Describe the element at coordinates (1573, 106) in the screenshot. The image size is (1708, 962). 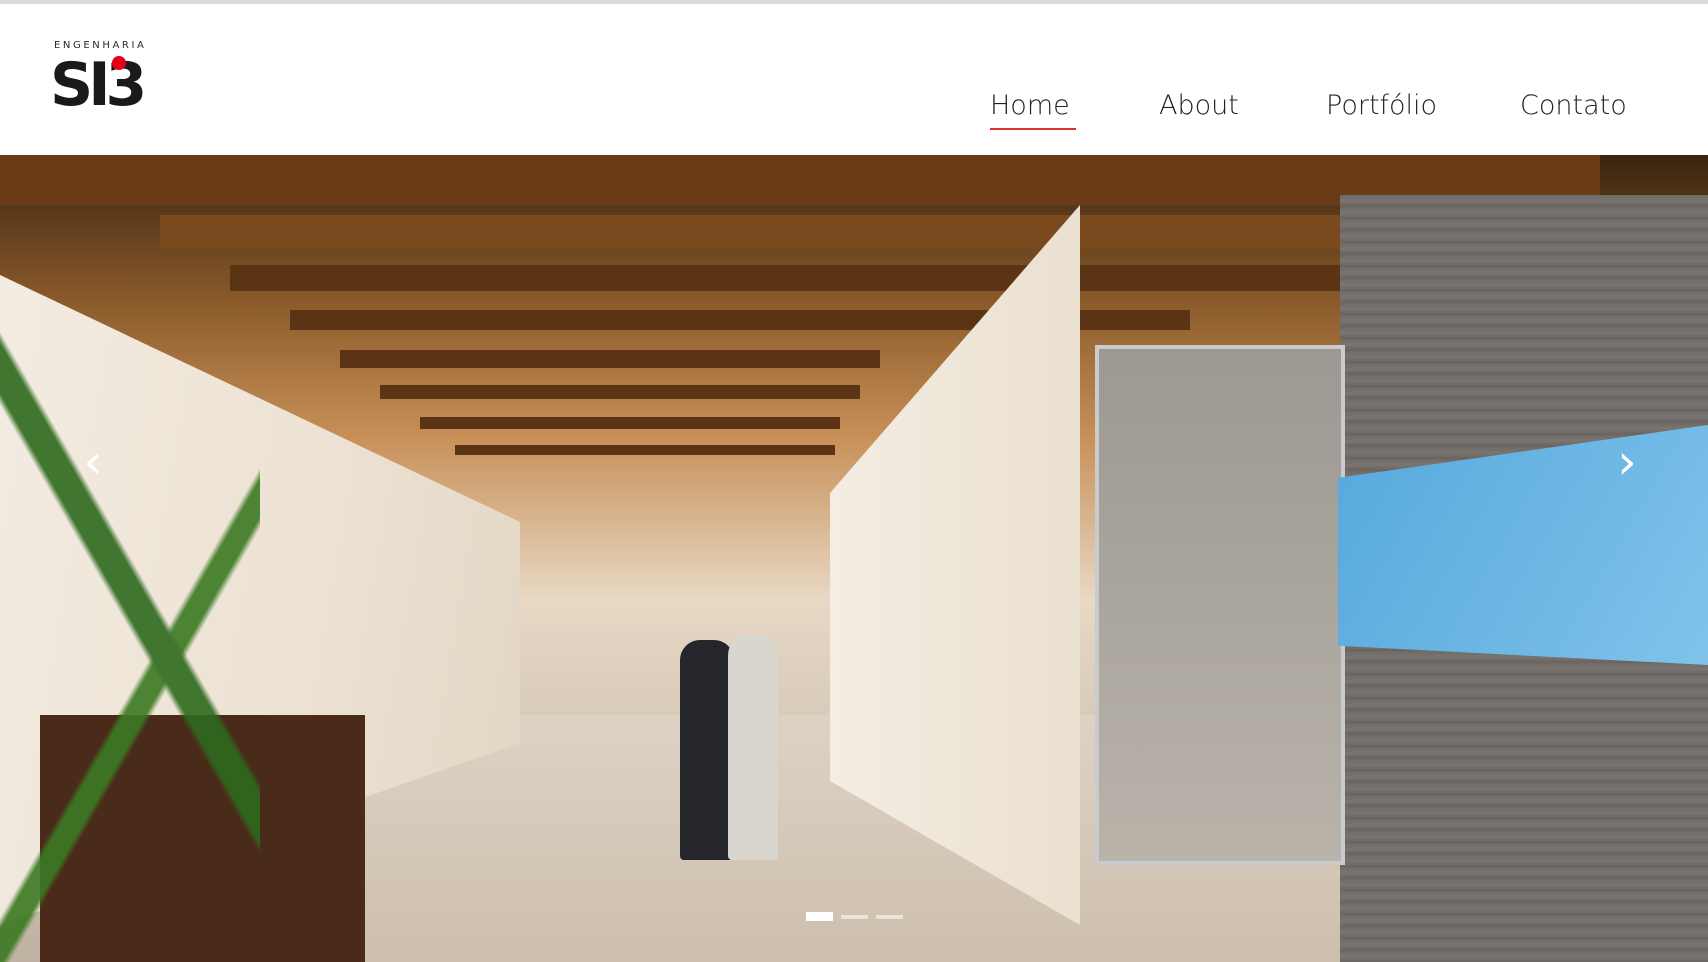
I see `nav-item-contato: Contato` at that location.